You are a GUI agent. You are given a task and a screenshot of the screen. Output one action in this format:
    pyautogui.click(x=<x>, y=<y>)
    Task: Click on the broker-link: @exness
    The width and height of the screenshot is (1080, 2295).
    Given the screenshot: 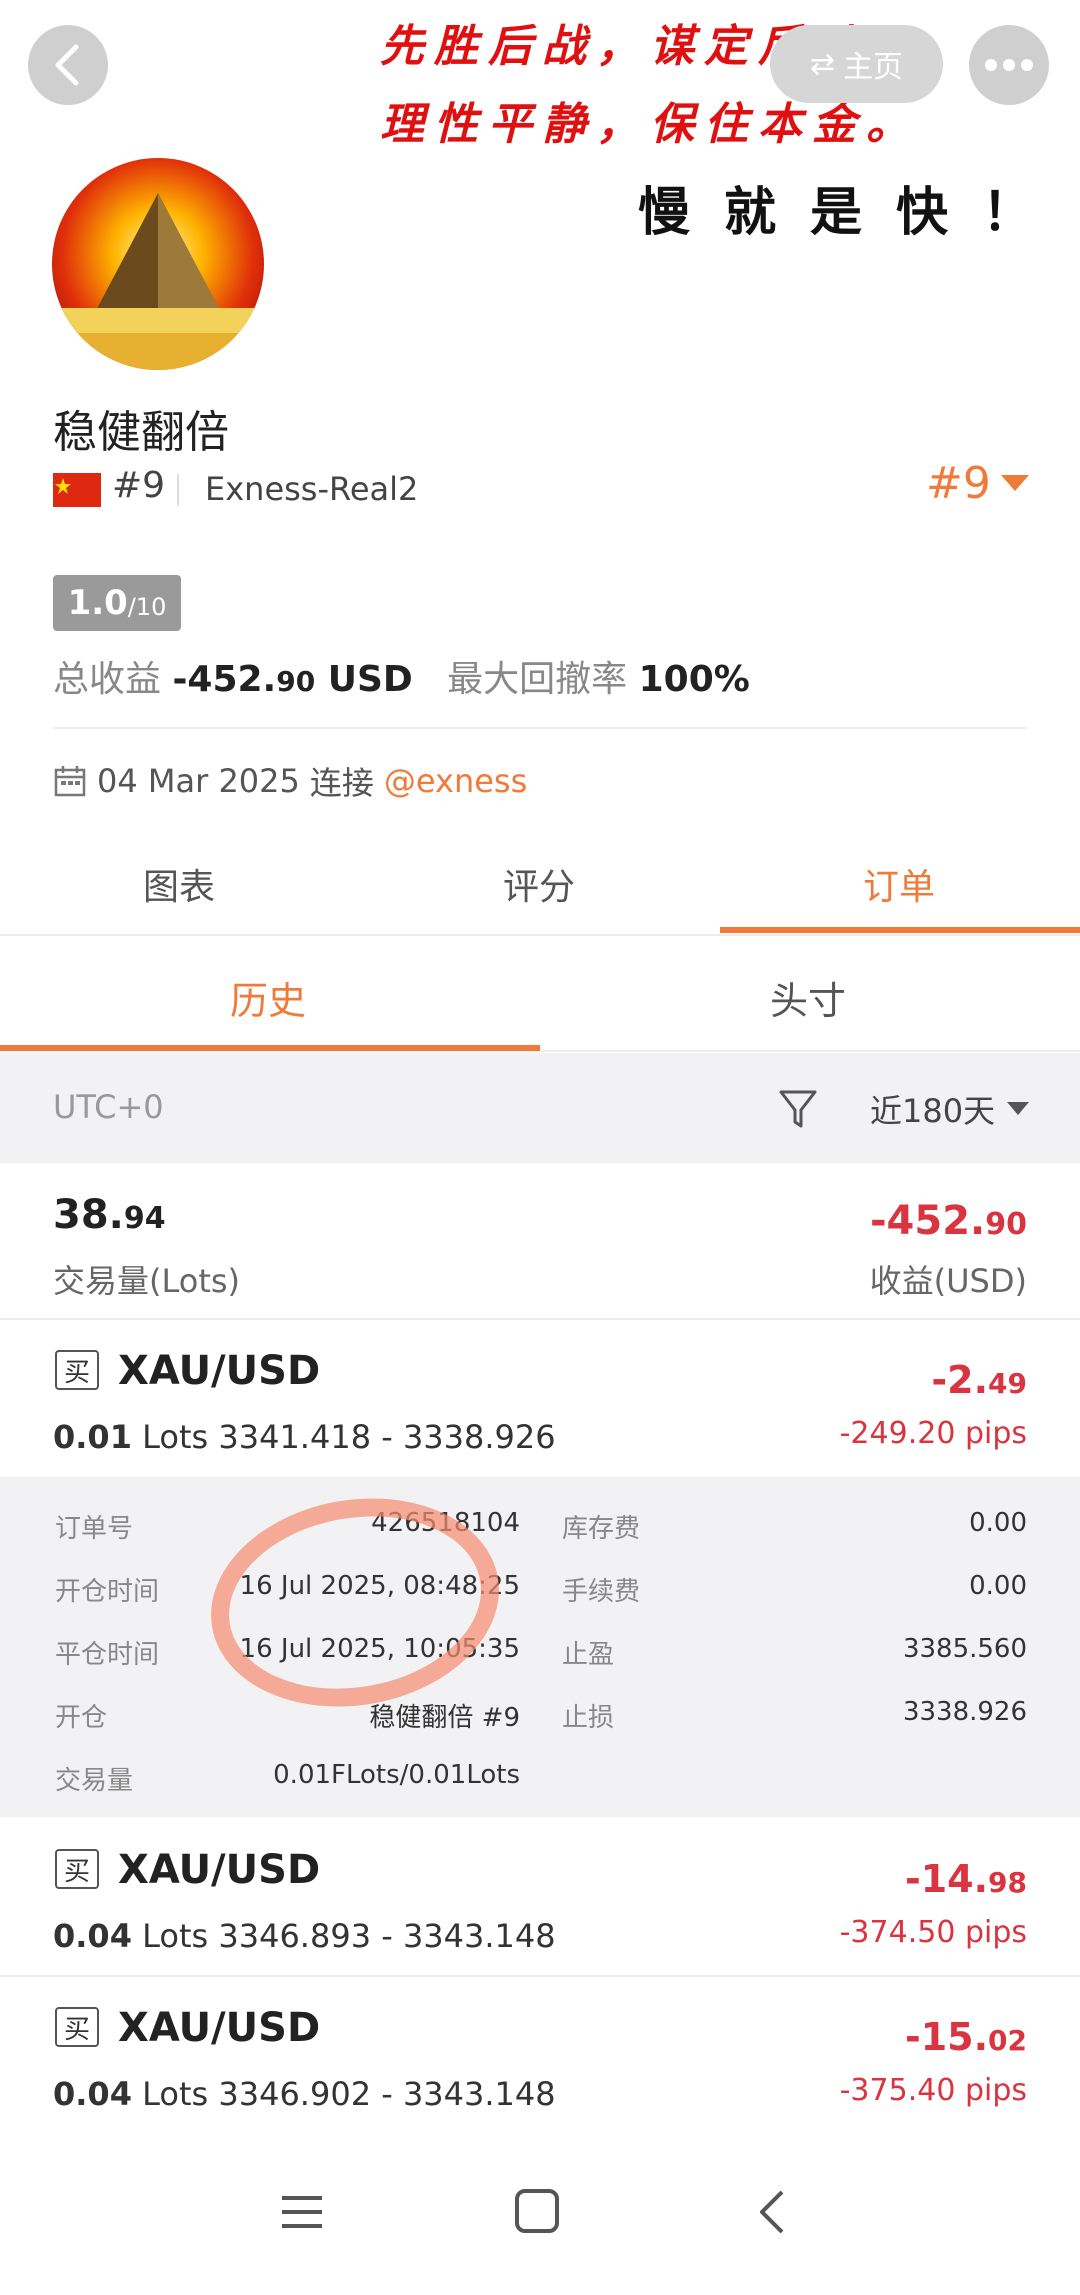 What is the action you would take?
    pyautogui.click(x=455, y=781)
    